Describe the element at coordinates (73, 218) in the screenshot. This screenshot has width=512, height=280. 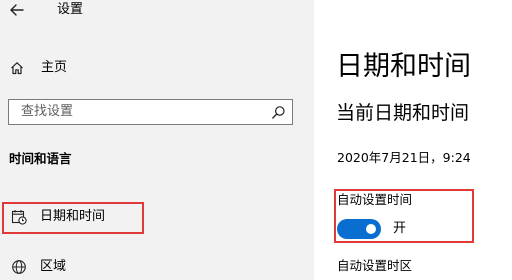
I see `highlight-box-nav` at that location.